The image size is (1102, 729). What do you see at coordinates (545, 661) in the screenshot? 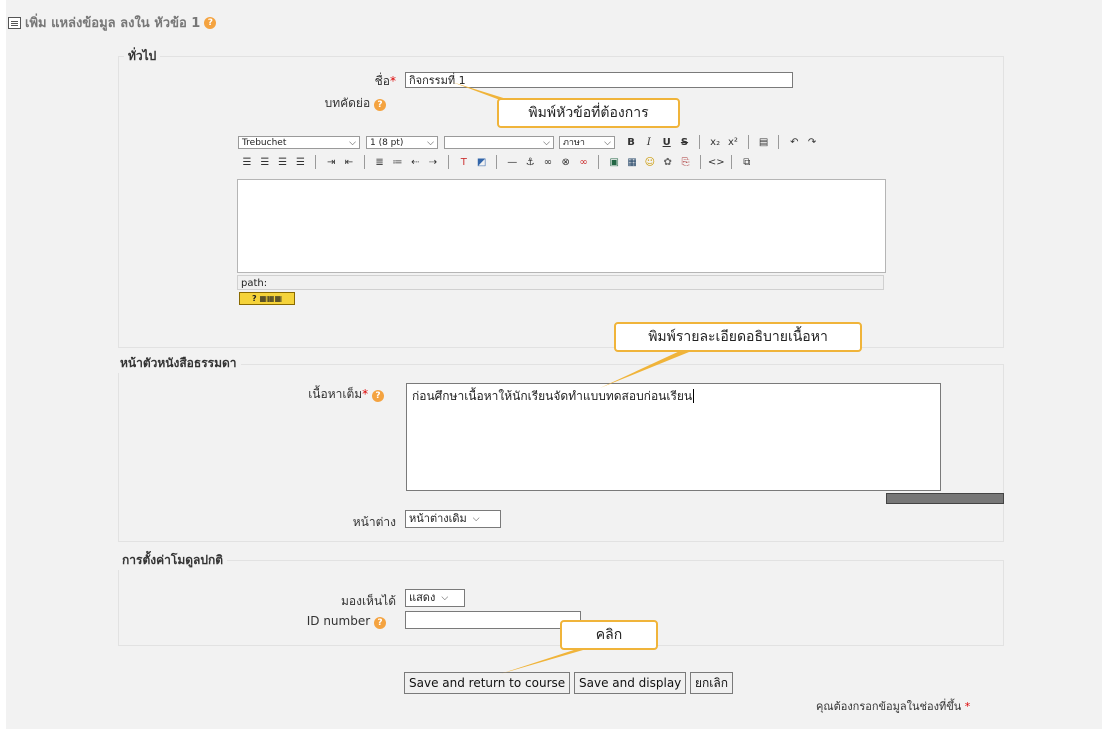
I see `click-callout-pointer` at bounding box center [545, 661].